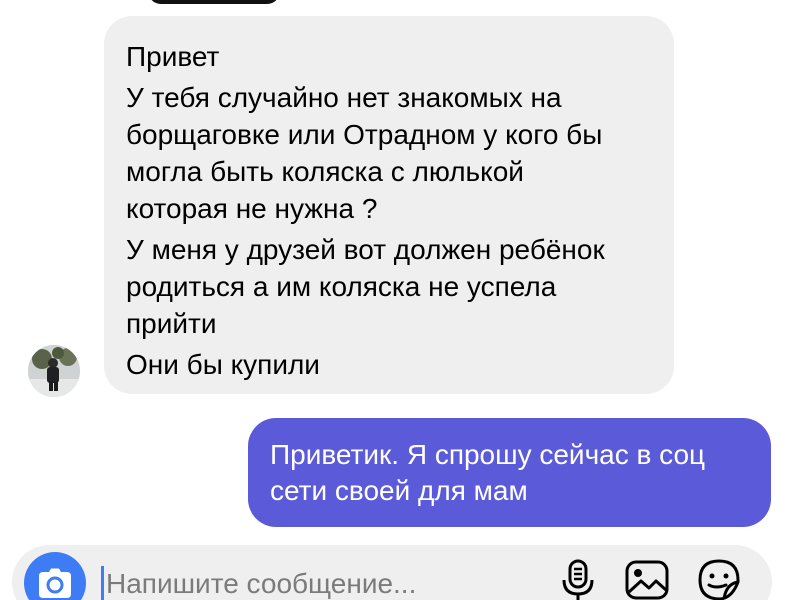 The width and height of the screenshot is (786, 600). Describe the element at coordinates (488, 454) in the screenshot. I see `message-line: Приветик. Я спрошу сейчас в соц` at that location.